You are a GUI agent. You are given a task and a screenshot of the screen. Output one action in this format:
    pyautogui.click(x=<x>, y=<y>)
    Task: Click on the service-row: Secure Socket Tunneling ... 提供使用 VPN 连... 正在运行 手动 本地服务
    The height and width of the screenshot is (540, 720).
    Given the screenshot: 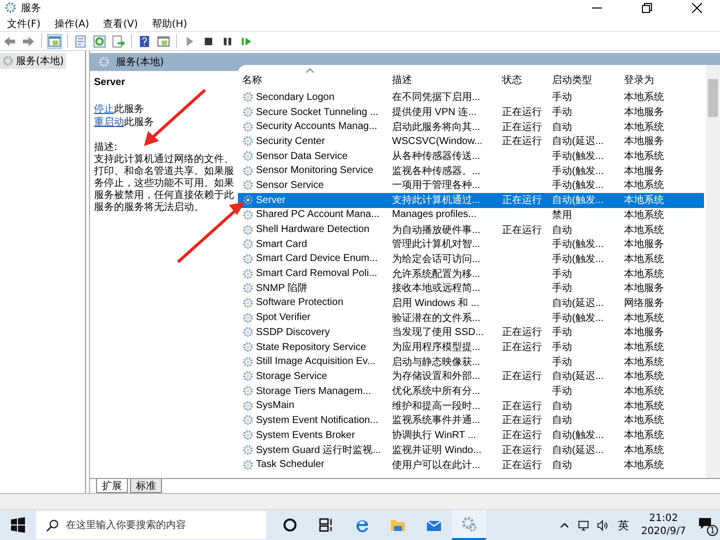 What is the action you would take?
    pyautogui.click(x=471, y=112)
    